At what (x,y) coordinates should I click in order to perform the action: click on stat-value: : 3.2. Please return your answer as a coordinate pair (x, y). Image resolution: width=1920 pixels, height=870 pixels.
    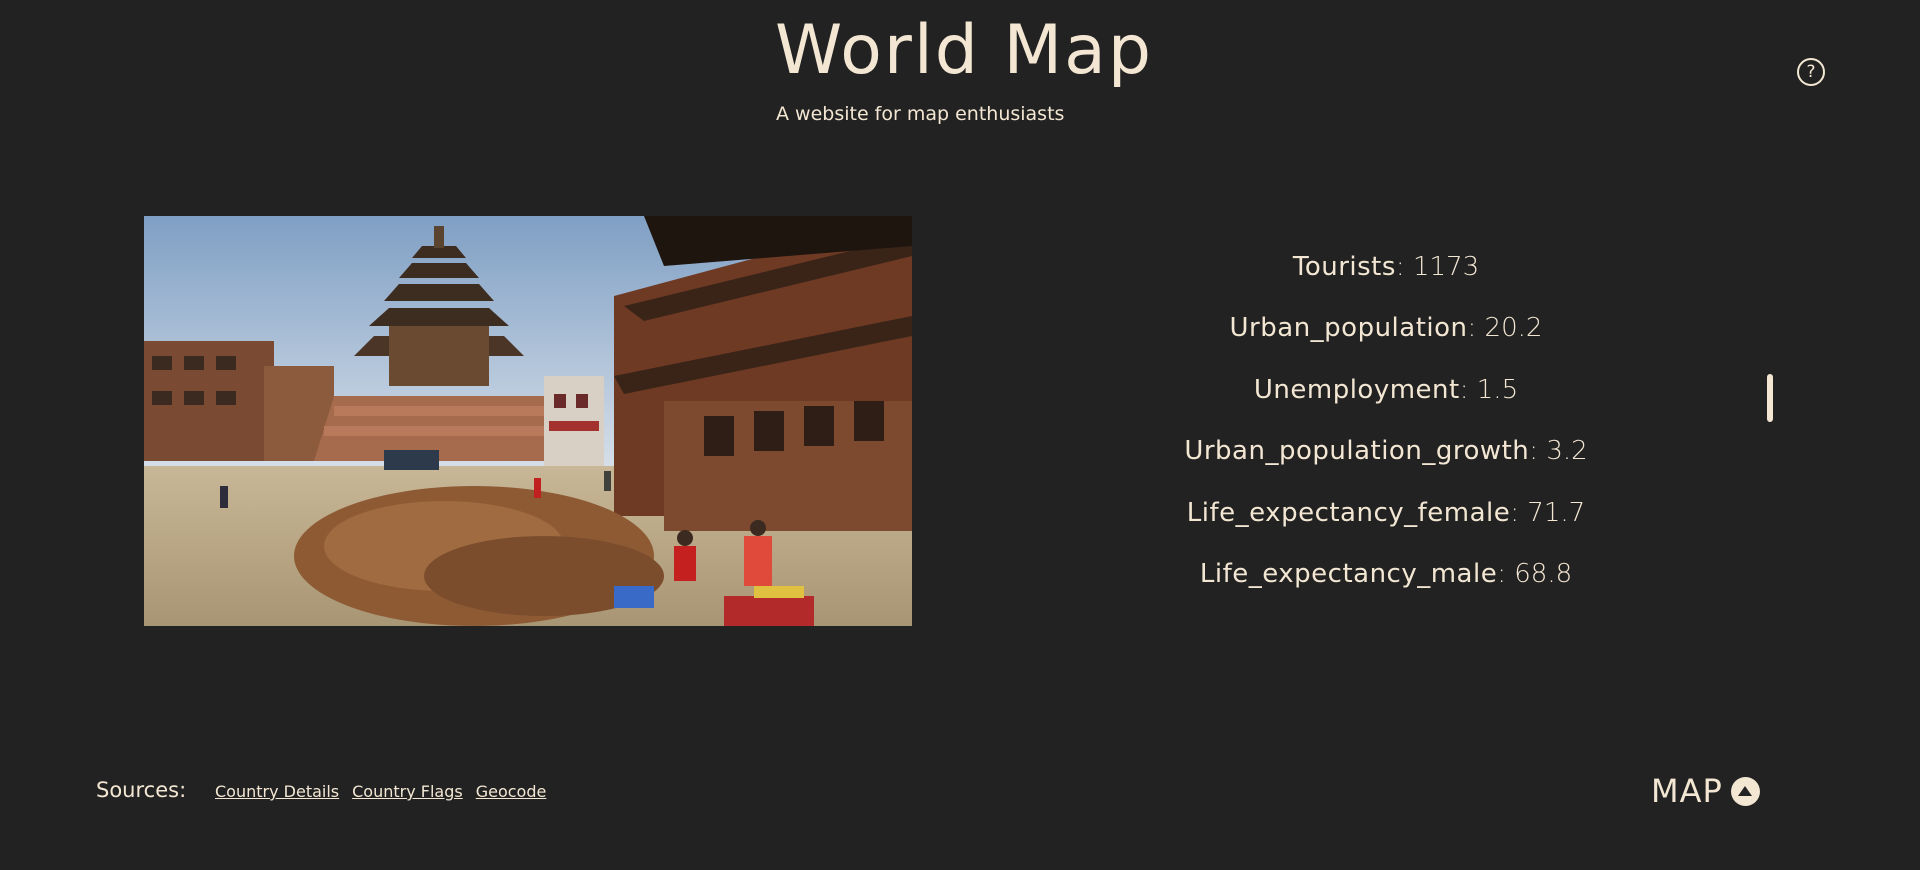
    Looking at the image, I should click on (1558, 451).